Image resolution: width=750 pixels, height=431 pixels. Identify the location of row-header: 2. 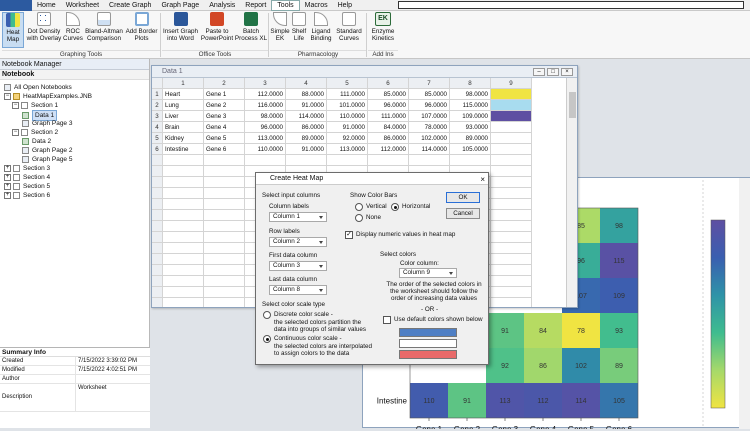
(157, 105).